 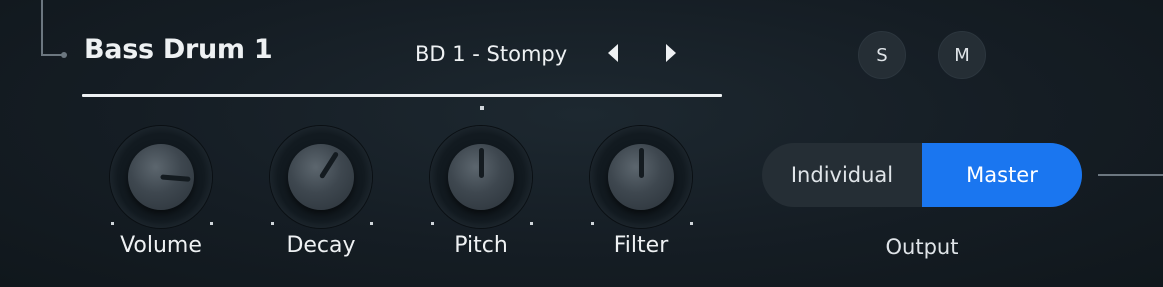 I want to click on decay-knob, so click(x=321, y=177).